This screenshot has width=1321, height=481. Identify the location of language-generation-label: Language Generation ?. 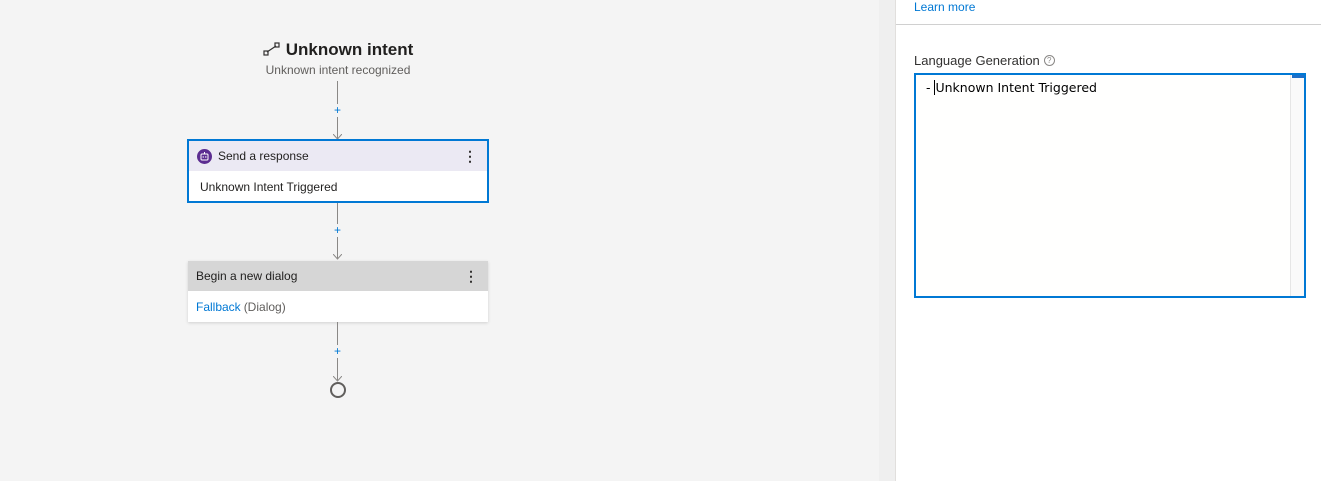
(984, 60).